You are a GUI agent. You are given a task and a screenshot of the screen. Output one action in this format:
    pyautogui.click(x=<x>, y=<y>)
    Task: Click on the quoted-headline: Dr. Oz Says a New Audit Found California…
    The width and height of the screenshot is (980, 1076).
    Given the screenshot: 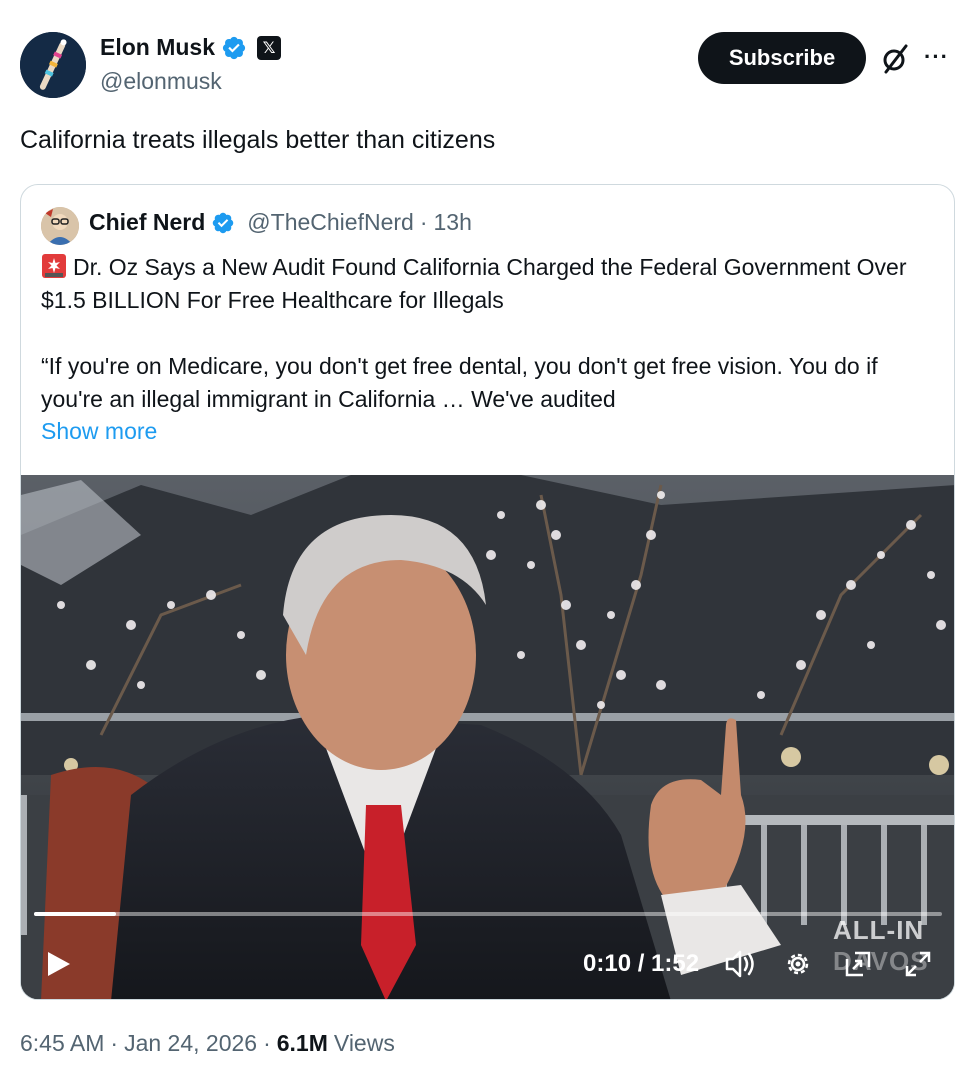 What is the action you would take?
    pyautogui.click(x=491, y=284)
    